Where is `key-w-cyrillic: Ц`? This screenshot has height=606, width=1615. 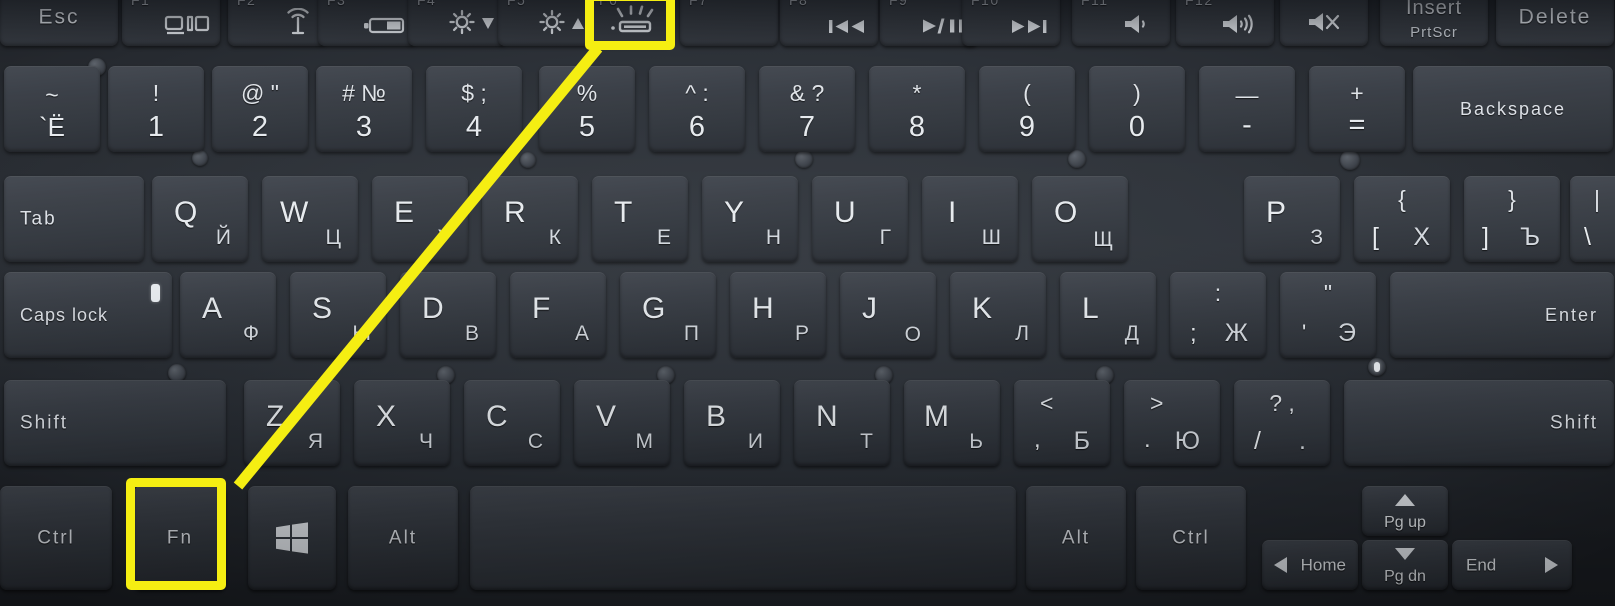
key-w-cyrillic: Ц is located at coordinates (333, 237).